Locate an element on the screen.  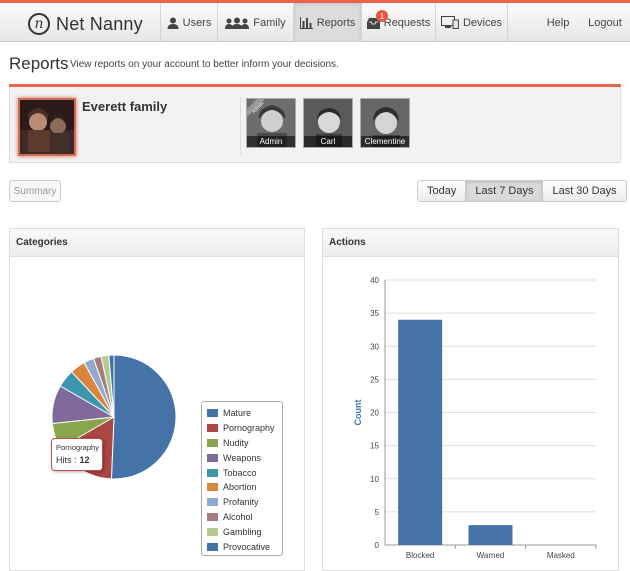
bar-blocked is located at coordinates (420, 432).